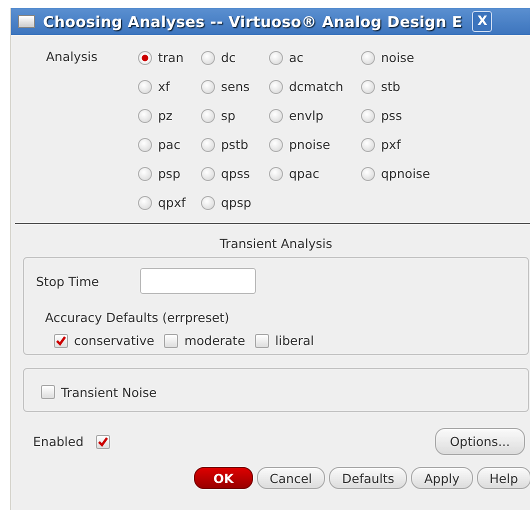 The width and height of the screenshot is (530, 510). I want to click on analysis-radio: sp, so click(235, 115).